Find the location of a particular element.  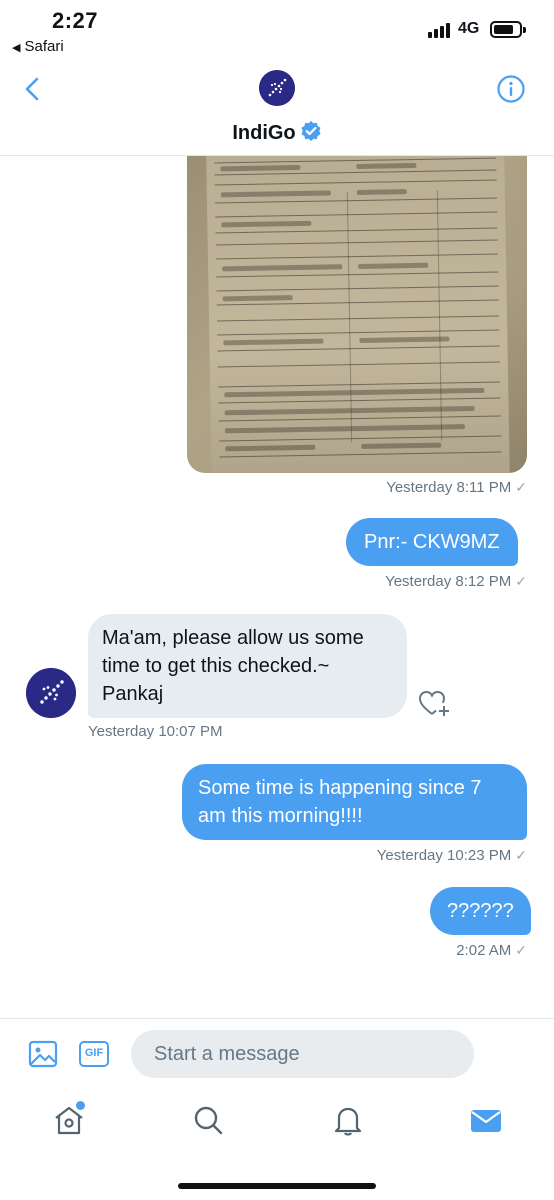

status-bar: 2:27 ◀ Safari 4G is located at coordinates (277, 31).